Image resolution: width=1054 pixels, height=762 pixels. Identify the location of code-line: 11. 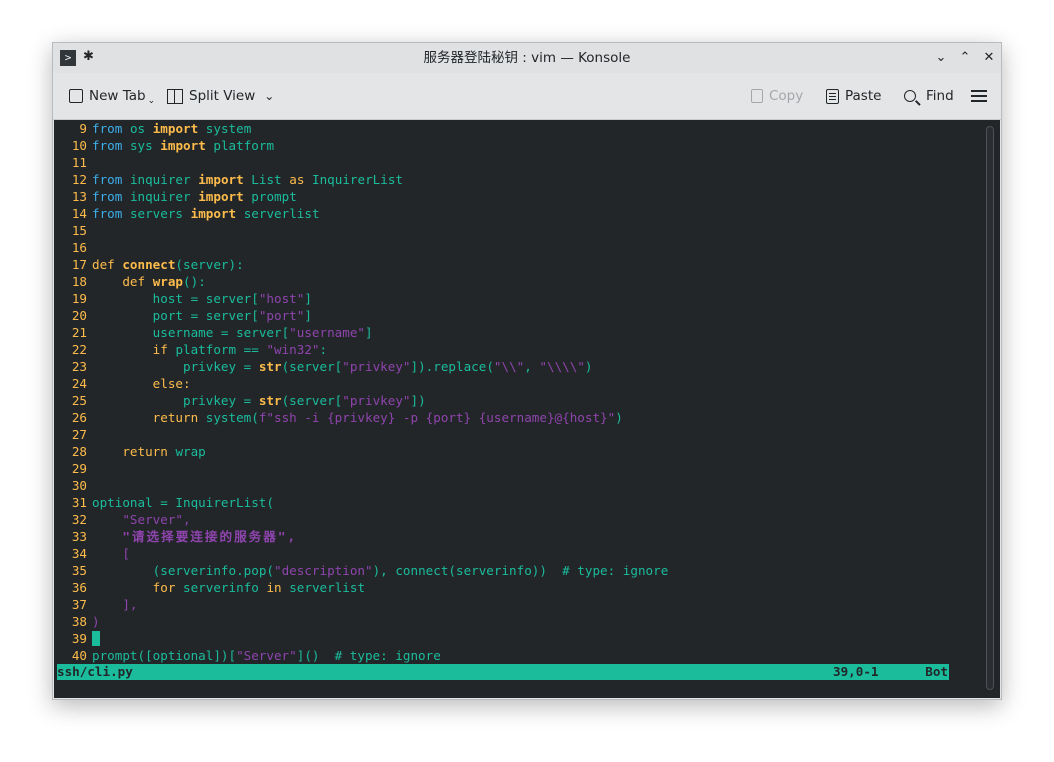
(79, 162).